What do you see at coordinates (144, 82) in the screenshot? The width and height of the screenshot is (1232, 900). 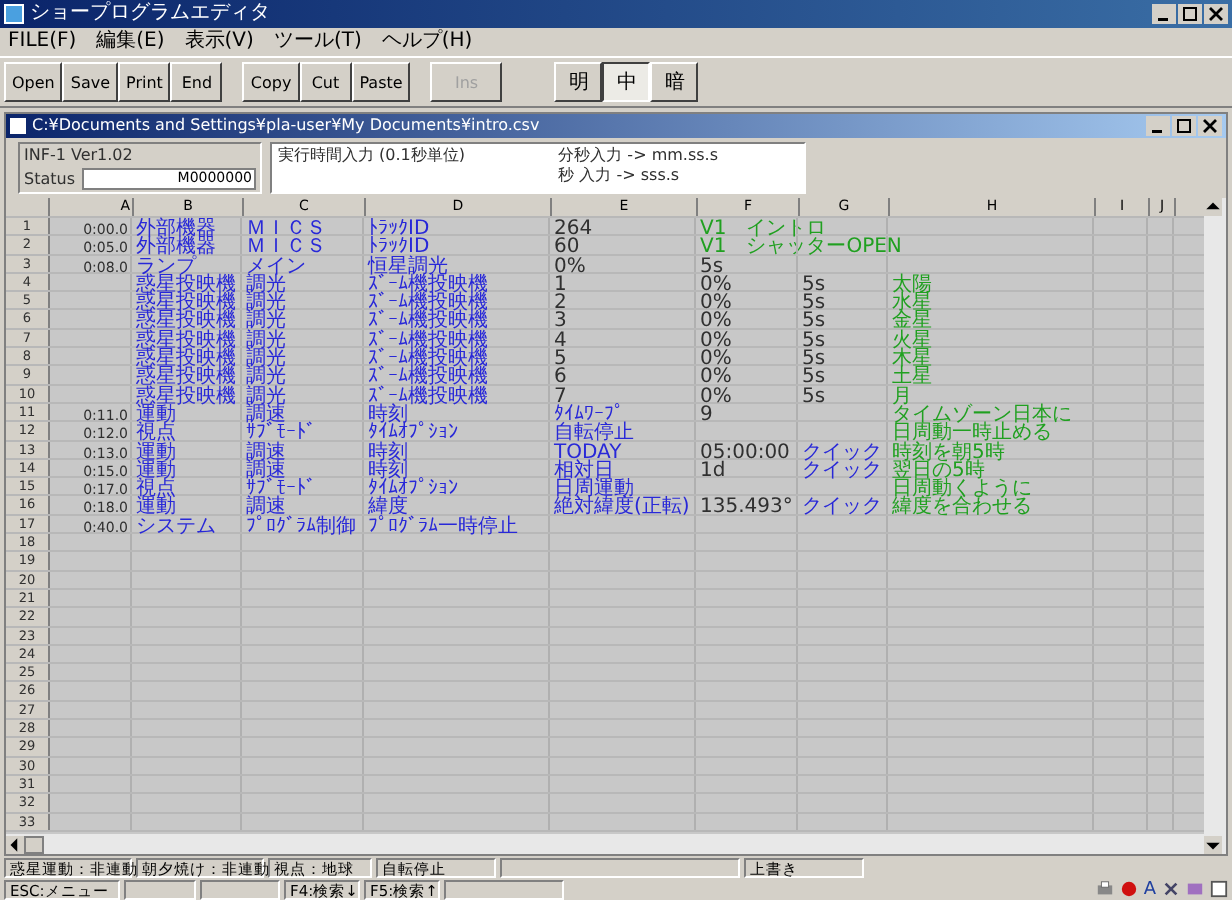 I see `toolbar-button: Print` at bounding box center [144, 82].